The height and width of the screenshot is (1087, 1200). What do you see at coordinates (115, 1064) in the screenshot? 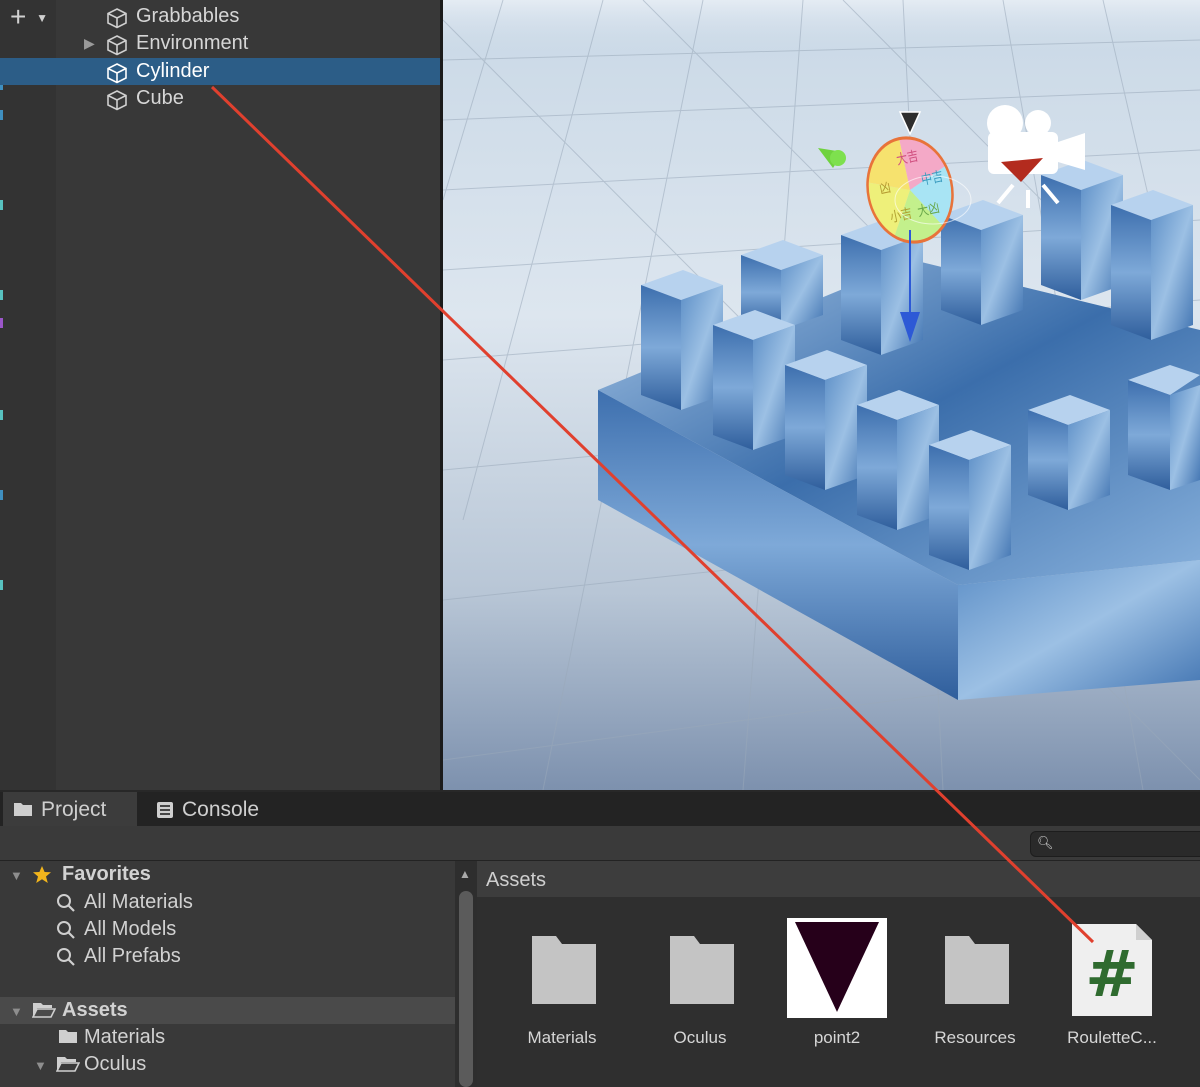
I see `tree-label: Oculus` at bounding box center [115, 1064].